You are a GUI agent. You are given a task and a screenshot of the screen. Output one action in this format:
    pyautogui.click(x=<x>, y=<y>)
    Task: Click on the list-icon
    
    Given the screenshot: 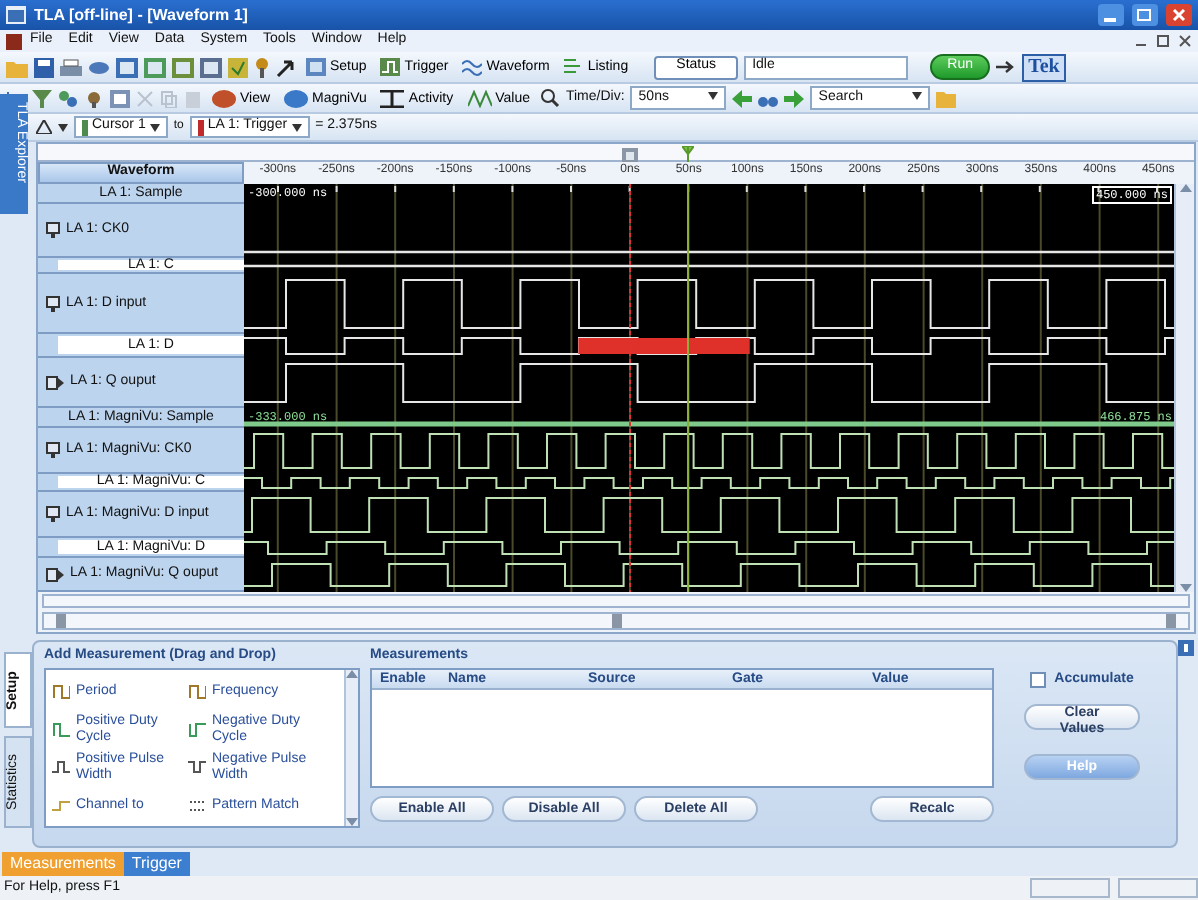 What is the action you would take?
    pyautogui.click(x=573, y=67)
    